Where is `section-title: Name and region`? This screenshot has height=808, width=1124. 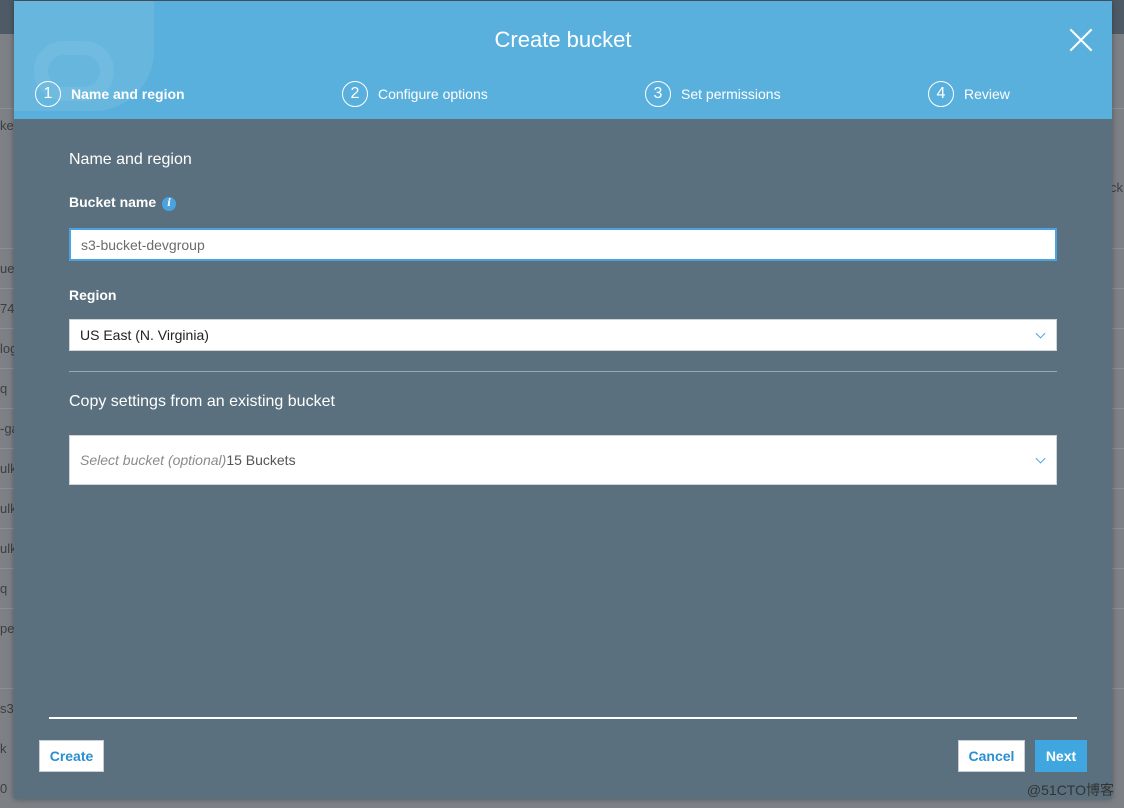
section-title: Name and region is located at coordinates (130, 159).